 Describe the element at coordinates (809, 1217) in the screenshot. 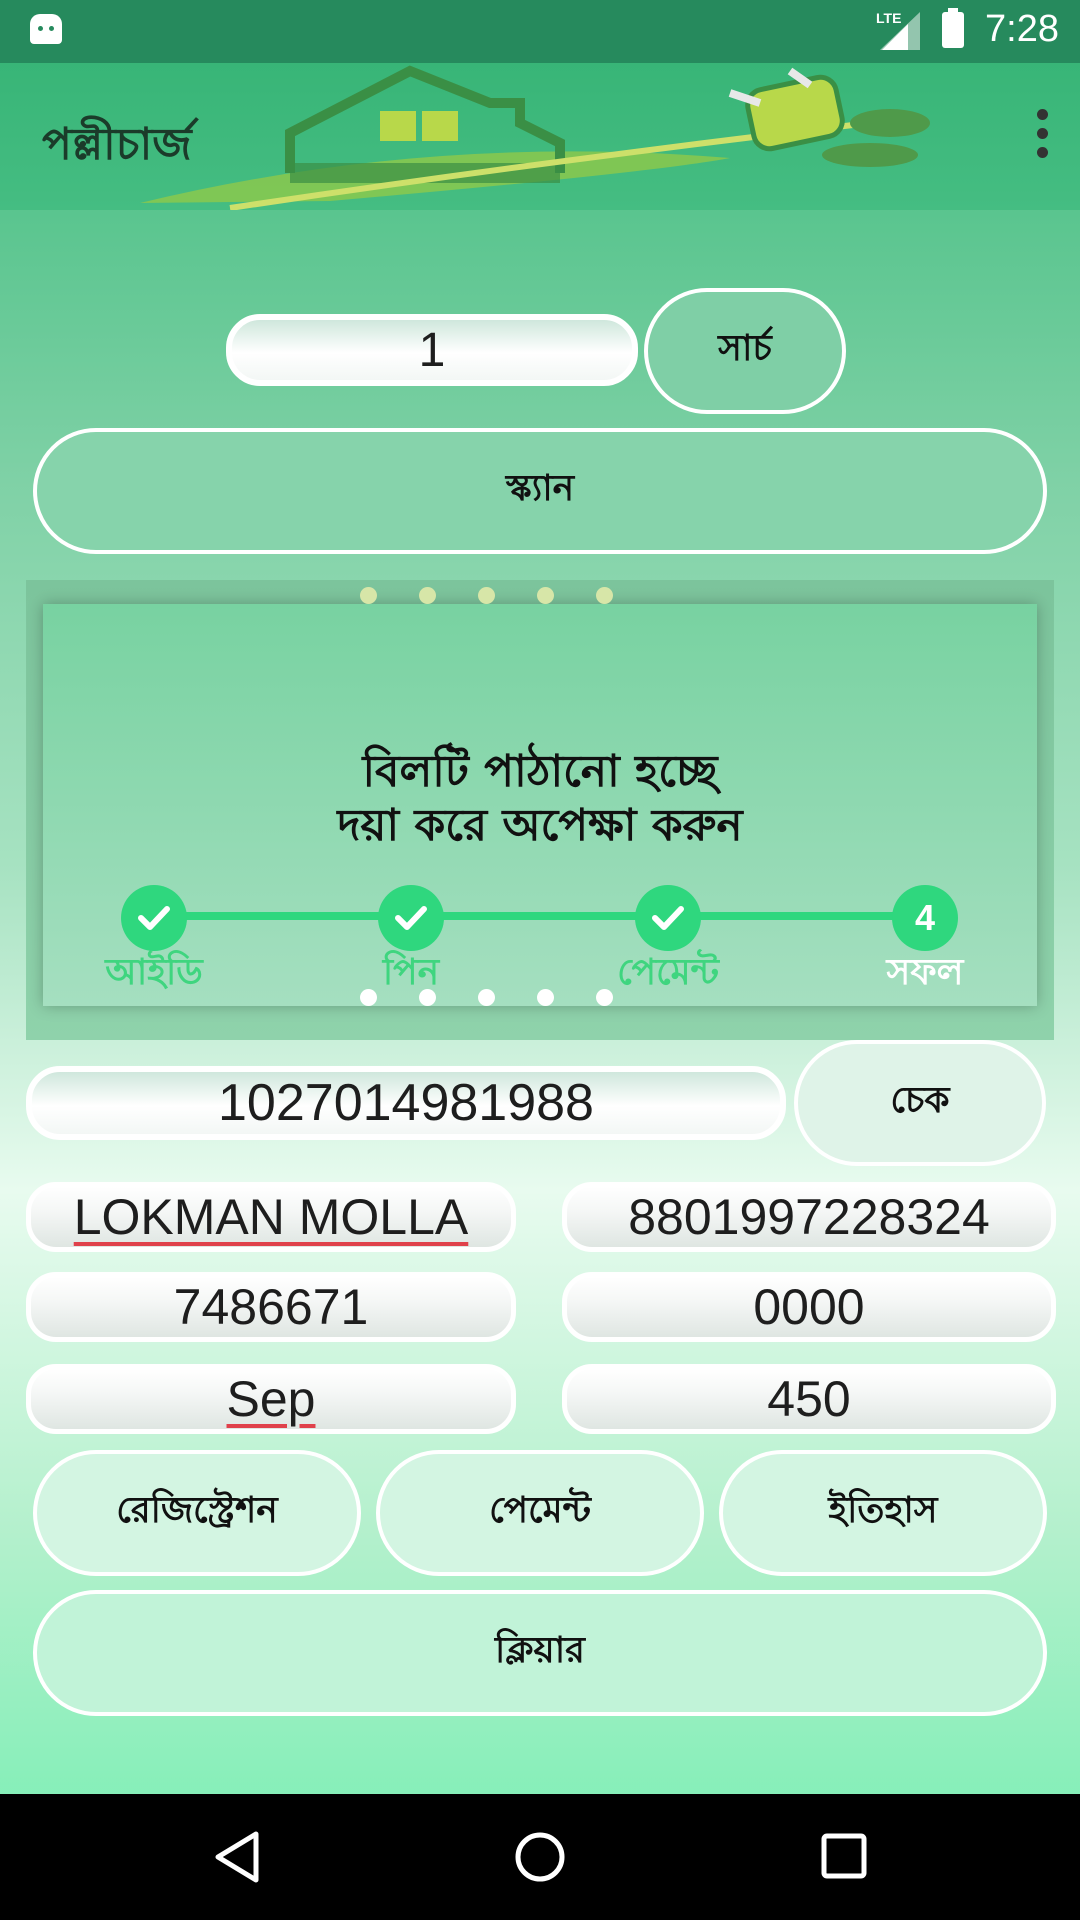

I see `phone-field: 8801997228324` at that location.